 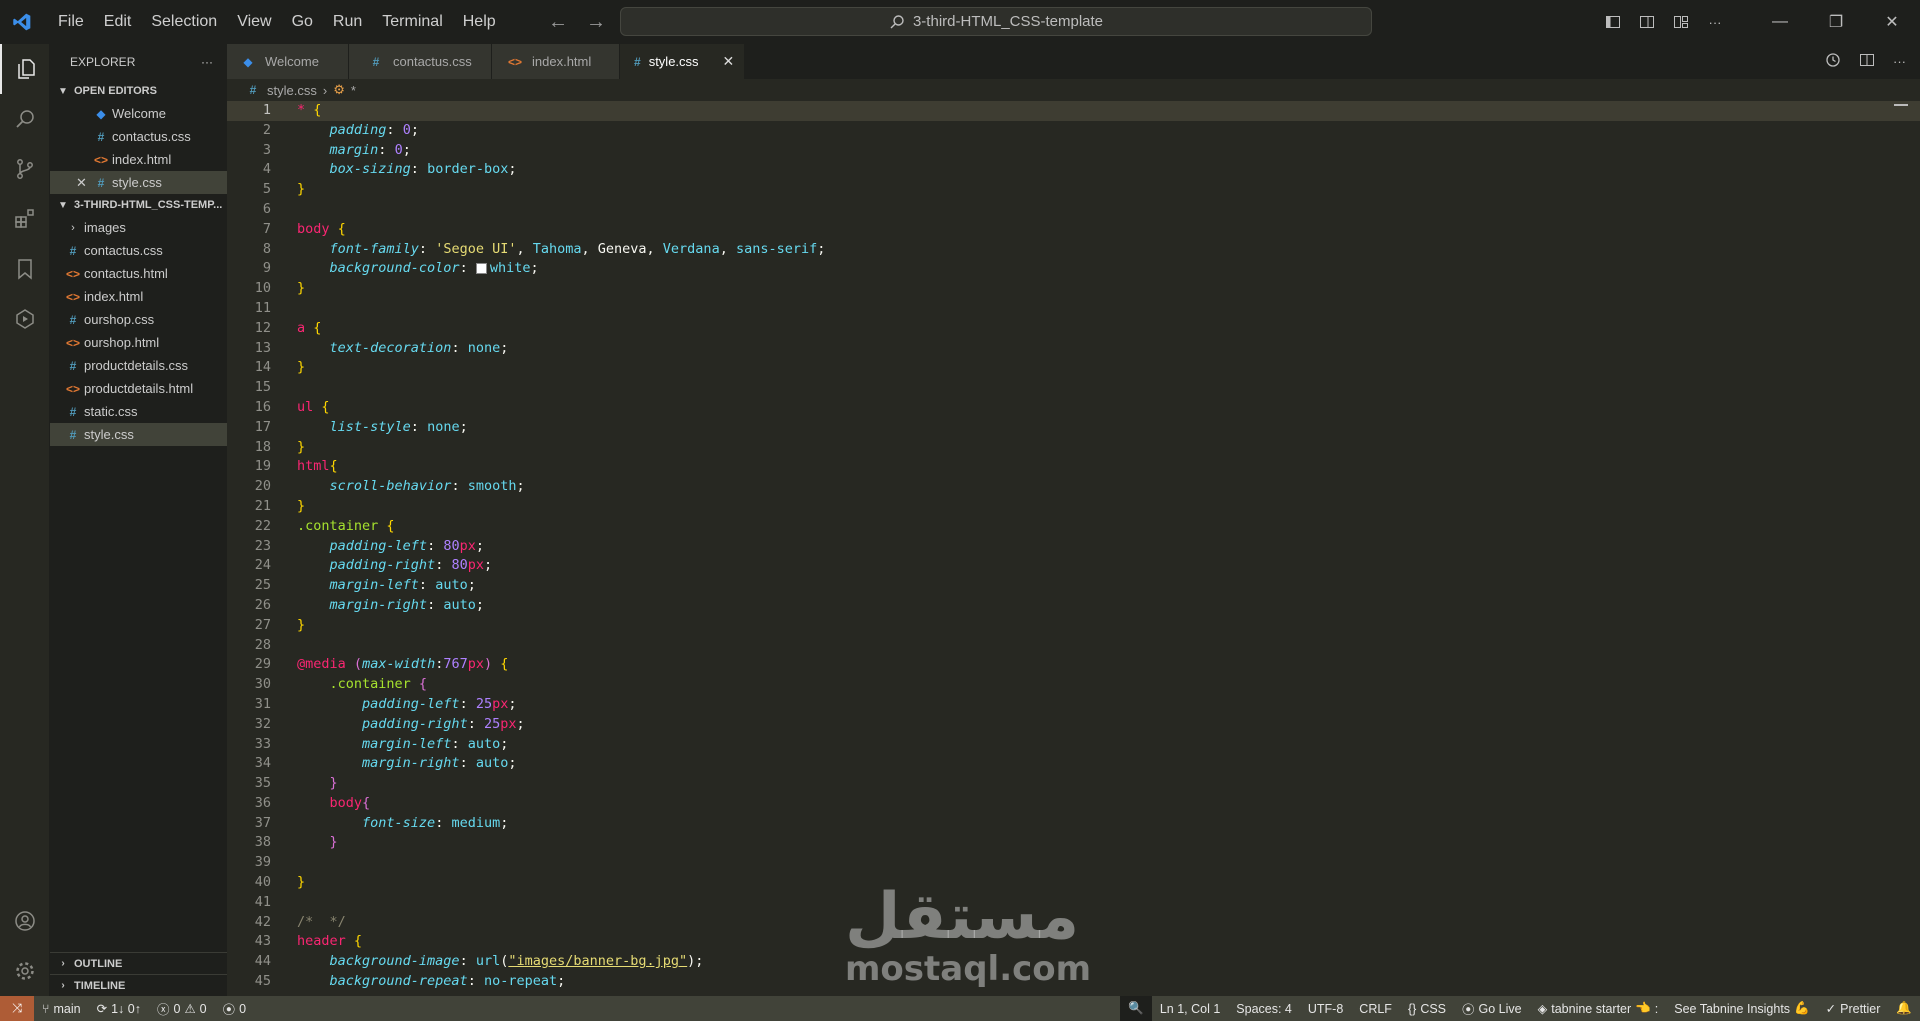 I want to click on code-line: 7 body {, so click(x=1073, y=230).